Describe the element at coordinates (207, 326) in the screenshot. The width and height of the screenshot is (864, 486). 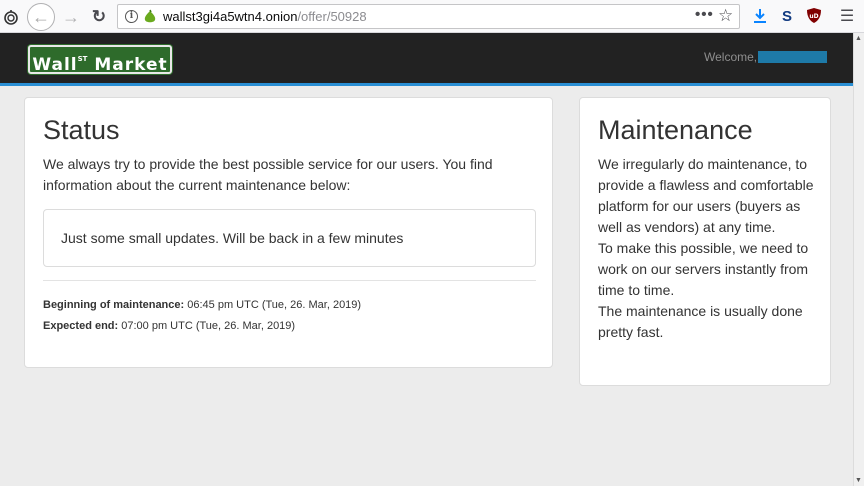
I see `end-value: 07:00 pm UTC (Tue, 26. Mar, 2019)` at that location.